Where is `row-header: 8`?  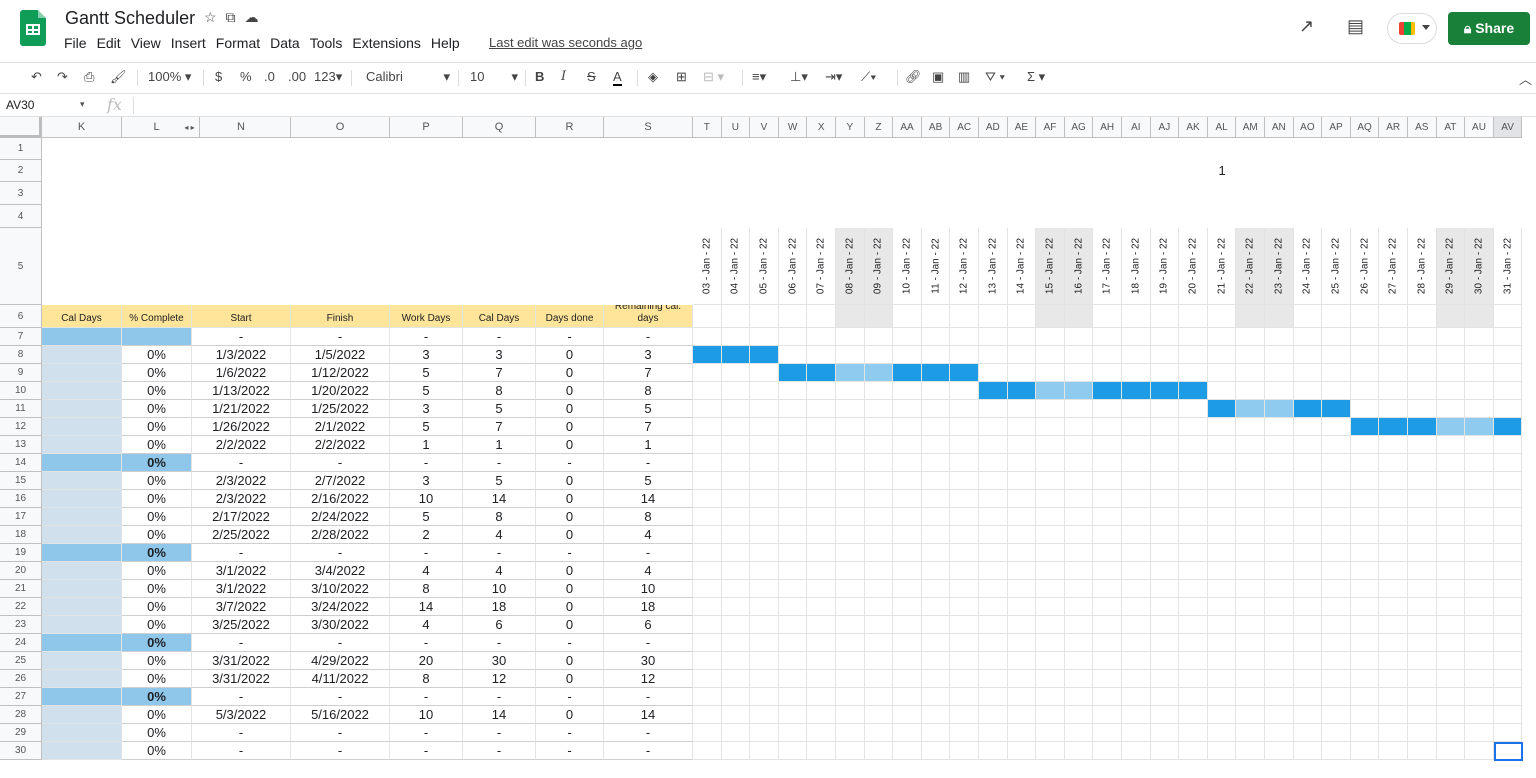
row-header: 8 is located at coordinates (21, 355).